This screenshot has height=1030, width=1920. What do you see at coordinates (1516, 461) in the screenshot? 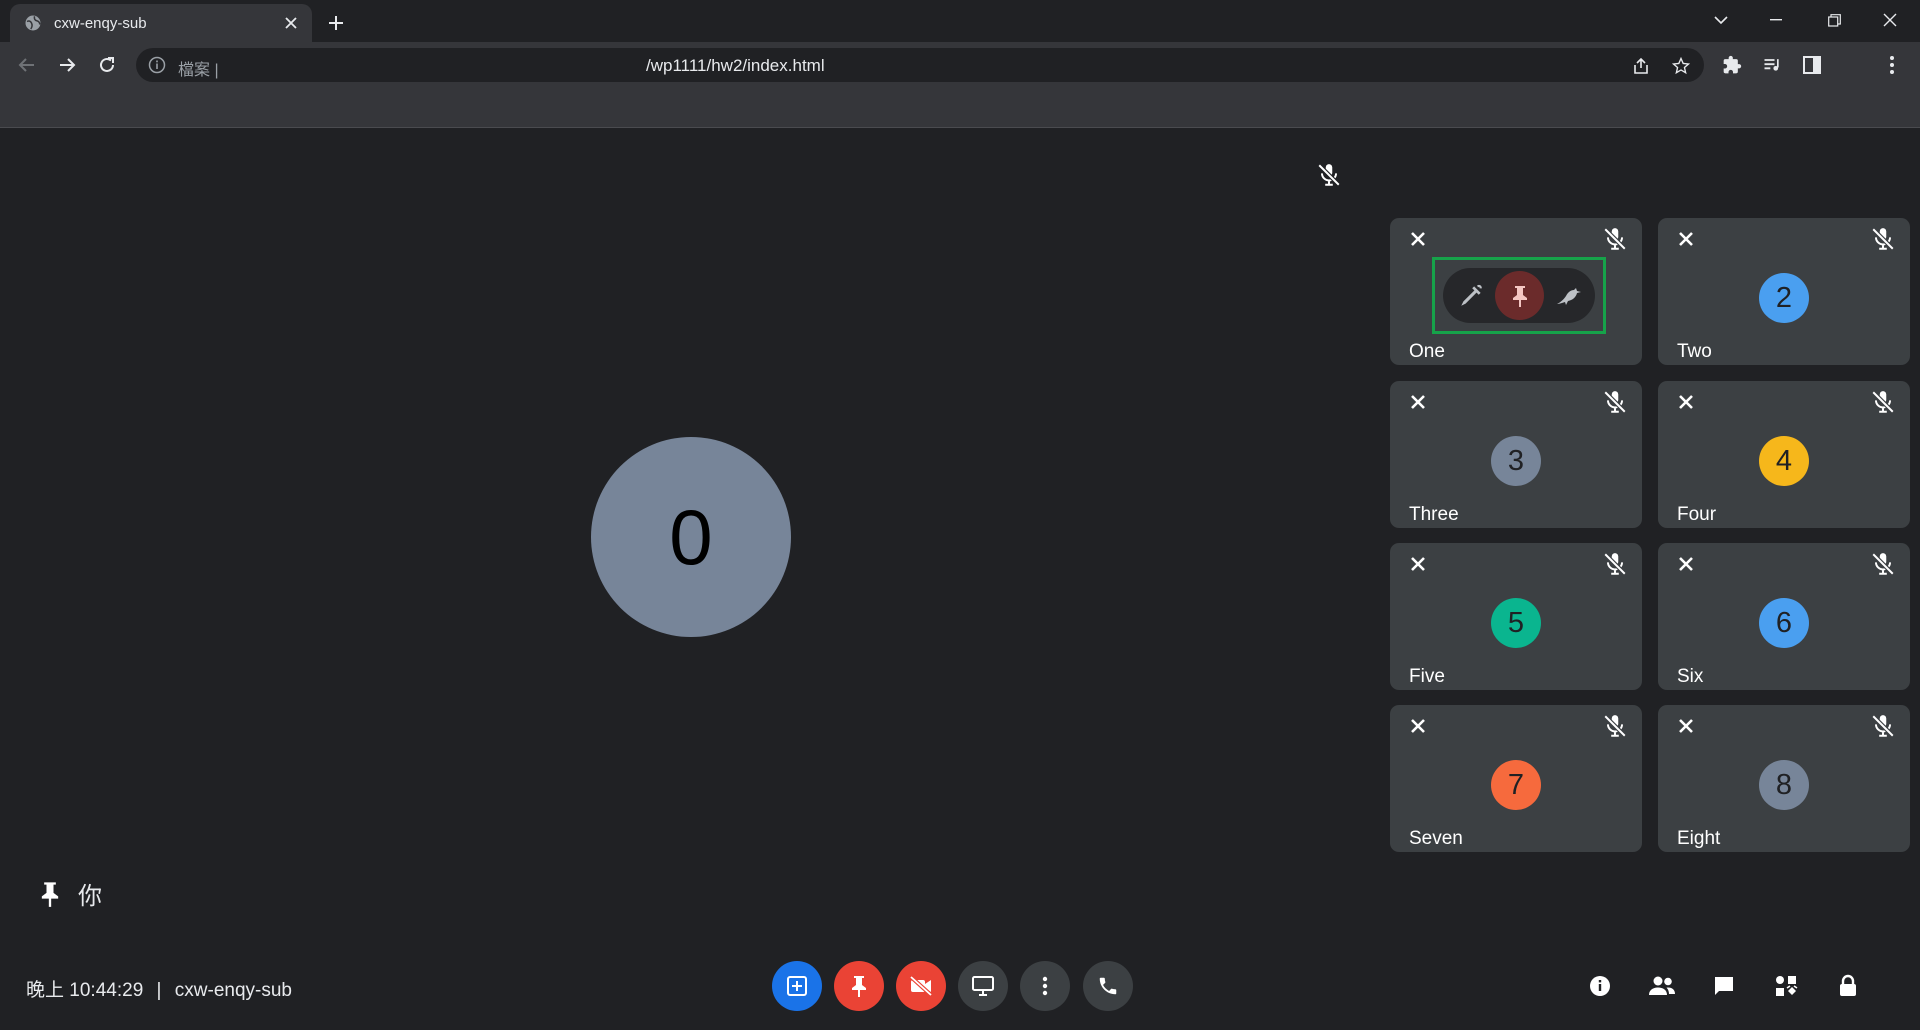
I see `participant-avatar: 3` at bounding box center [1516, 461].